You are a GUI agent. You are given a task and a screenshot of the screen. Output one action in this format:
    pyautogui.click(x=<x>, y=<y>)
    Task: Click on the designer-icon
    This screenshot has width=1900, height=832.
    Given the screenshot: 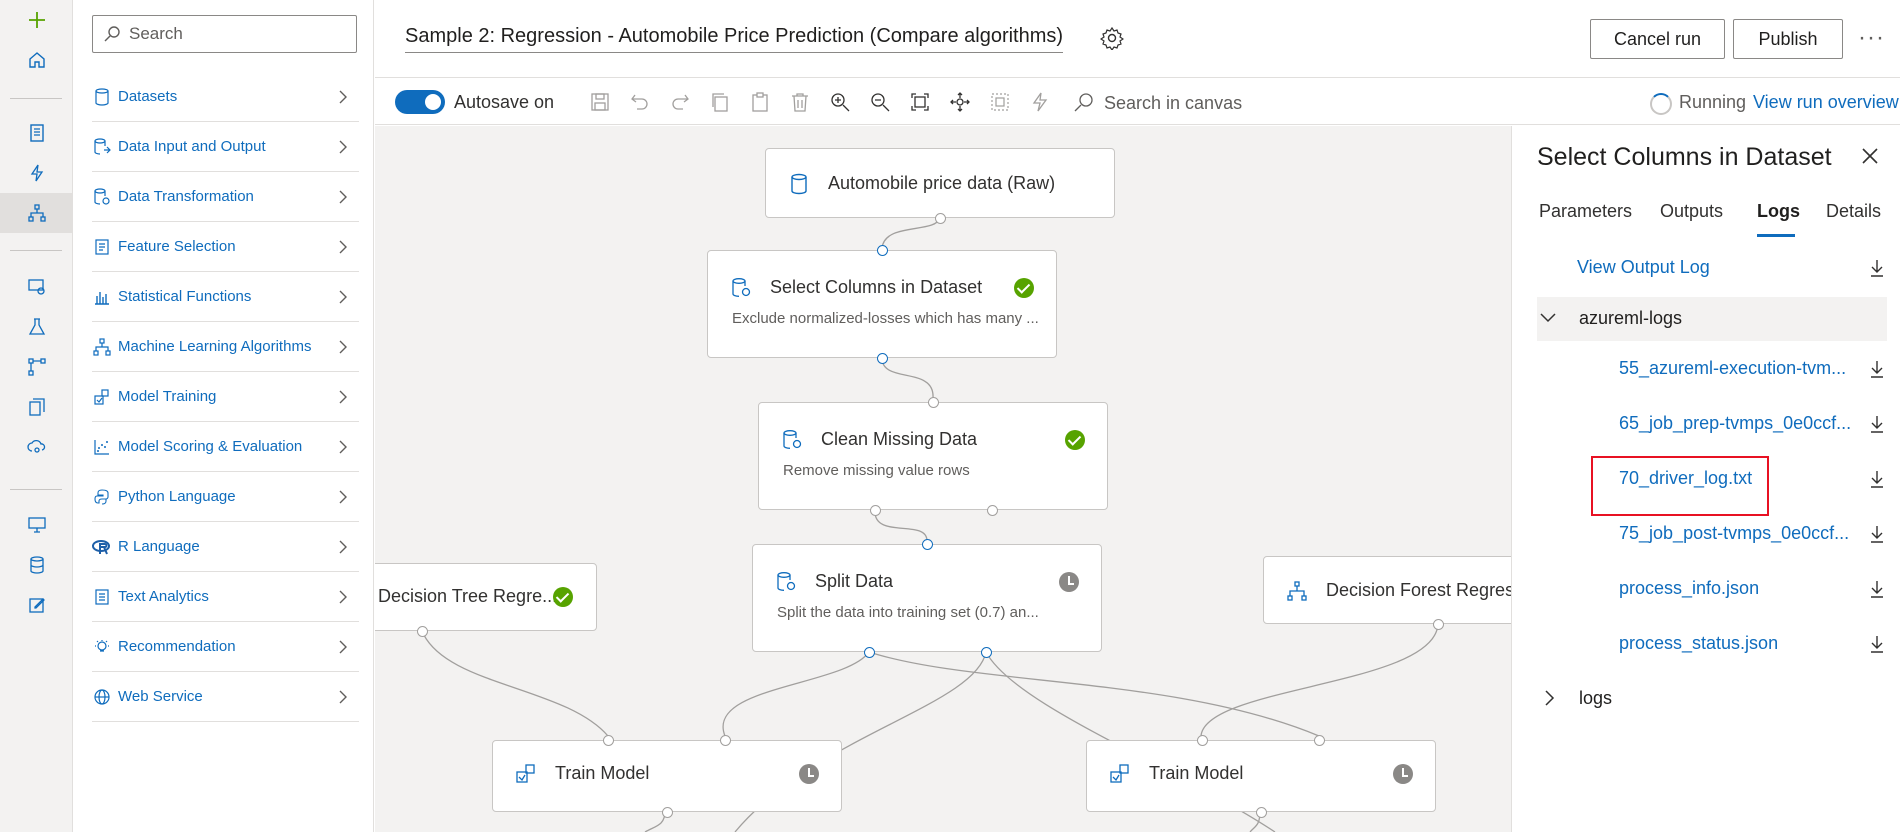 What is the action you would take?
    pyautogui.click(x=36, y=213)
    